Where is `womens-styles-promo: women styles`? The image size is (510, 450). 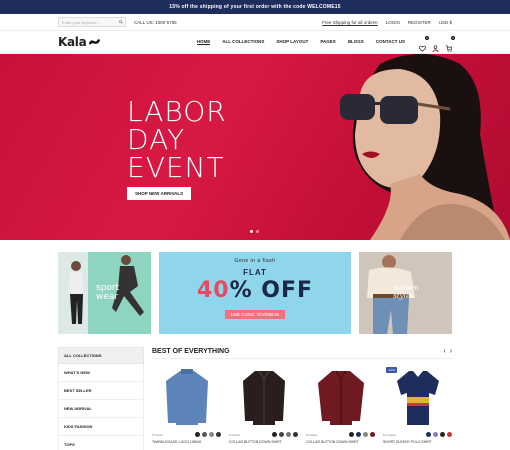 womens-styles-promo: women styles is located at coordinates (405, 293).